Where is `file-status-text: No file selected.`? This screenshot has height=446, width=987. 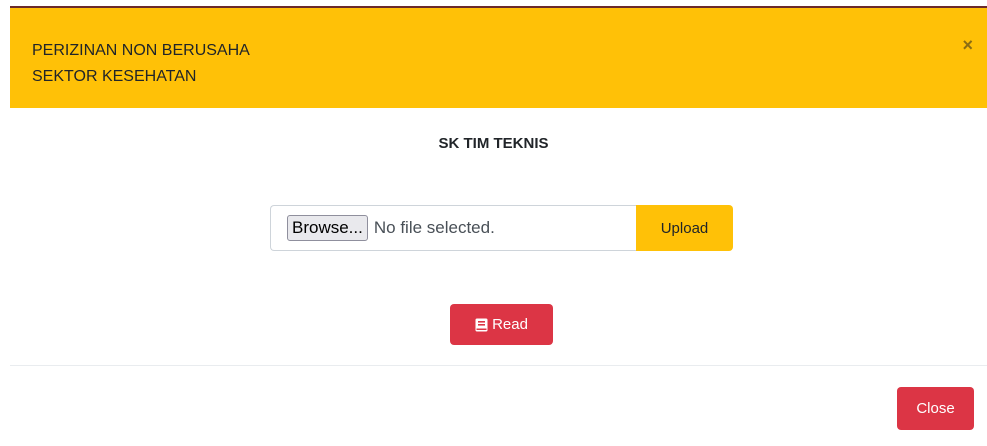 file-status-text: No file selected. is located at coordinates (434, 227).